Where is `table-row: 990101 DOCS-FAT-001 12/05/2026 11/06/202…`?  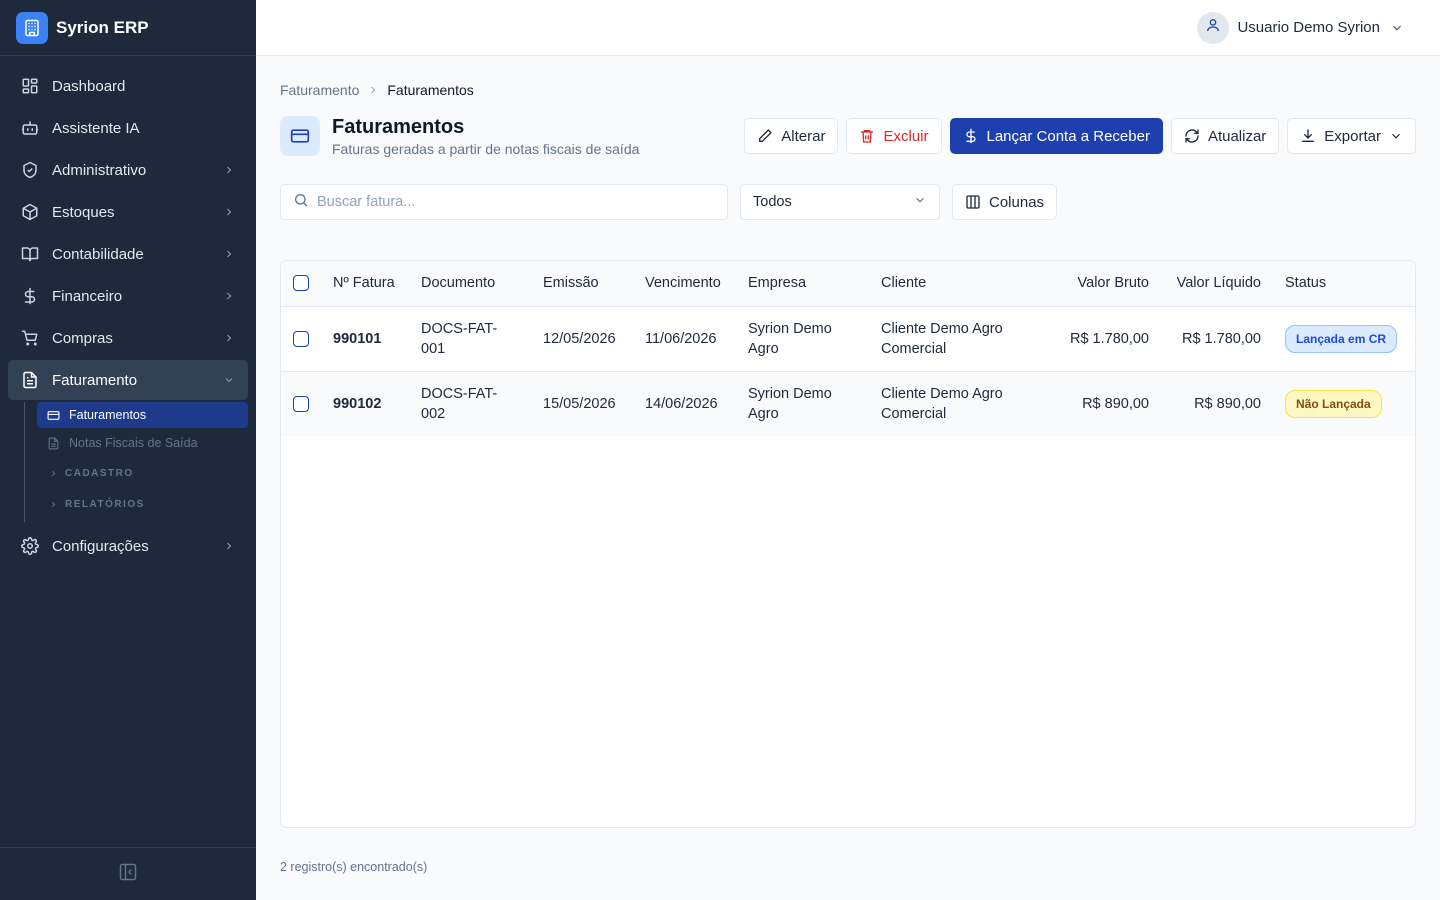 table-row: 990101 DOCS-FAT-001 12/05/2026 11/06/202… is located at coordinates (848, 338).